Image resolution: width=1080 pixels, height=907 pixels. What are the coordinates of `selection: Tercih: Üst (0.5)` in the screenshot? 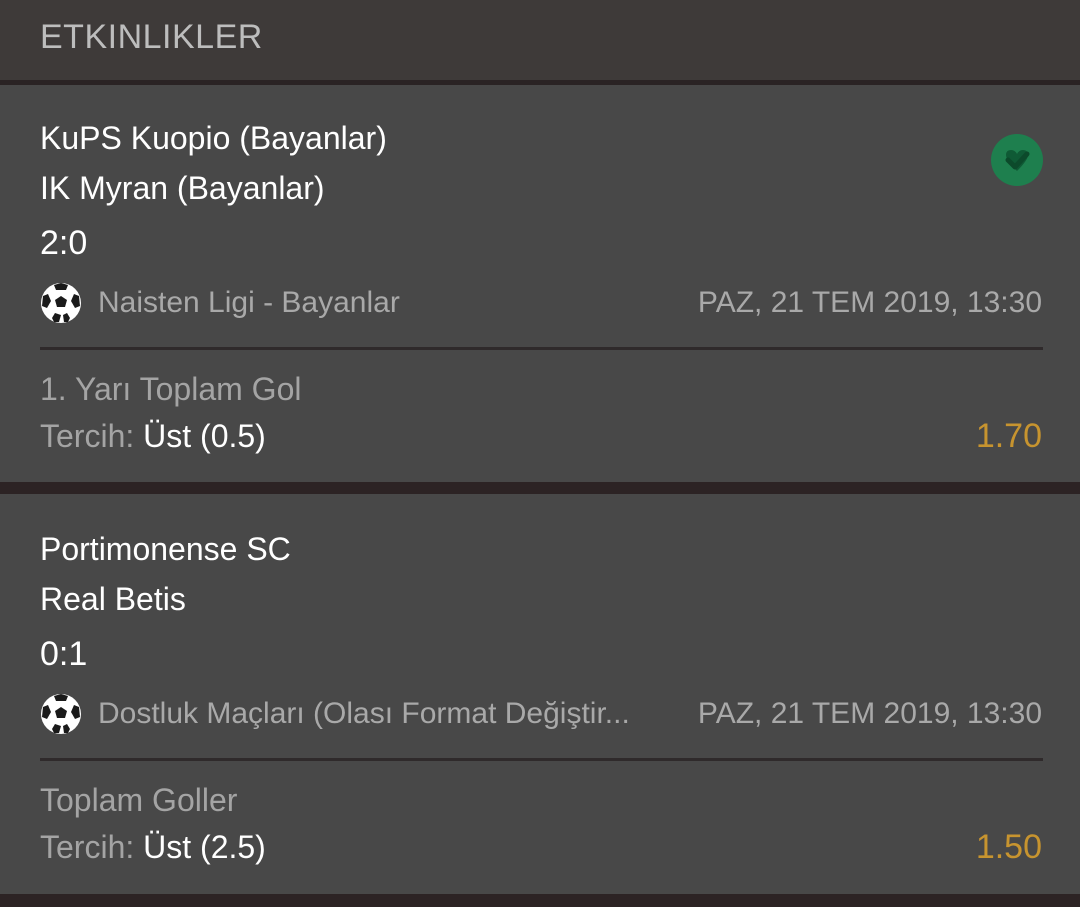 It's located at (153, 436).